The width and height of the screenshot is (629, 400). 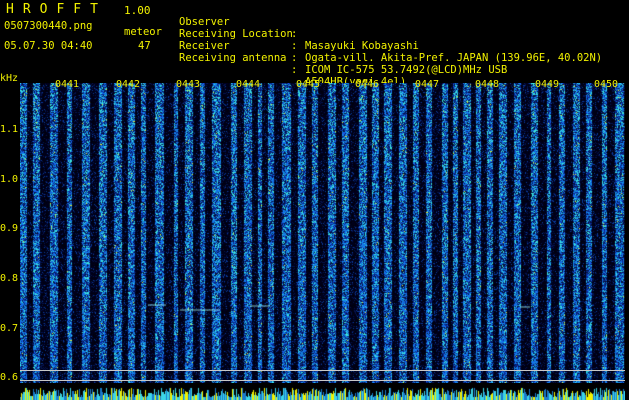 What do you see at coordinates (128, 84) in the screenshot?
I see `x-tick-label: 0442` at bounding box center [128, 84].